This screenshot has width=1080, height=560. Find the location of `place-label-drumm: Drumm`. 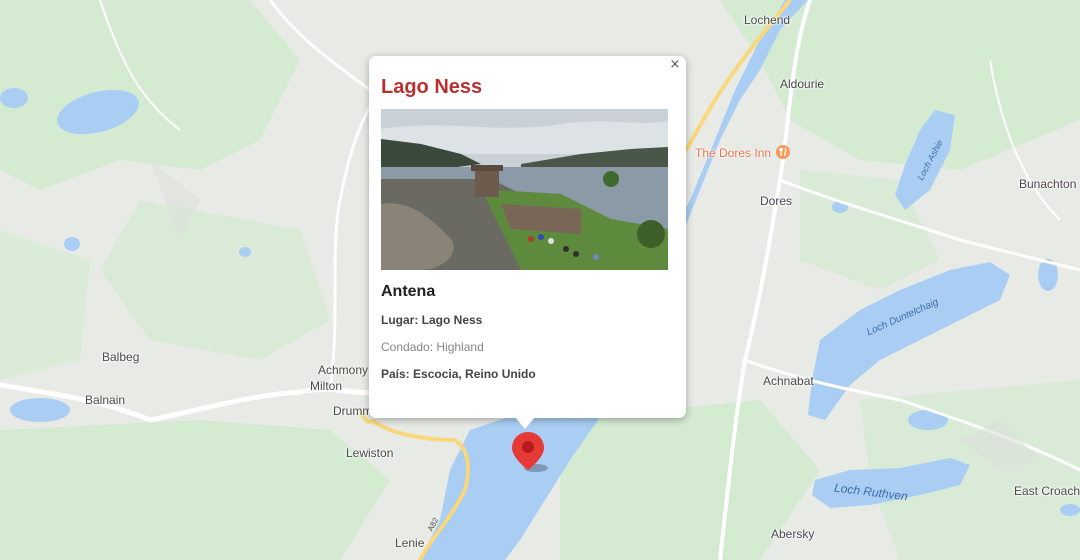

place-label-drumm: Drumm is located at coordinates (353, 411).